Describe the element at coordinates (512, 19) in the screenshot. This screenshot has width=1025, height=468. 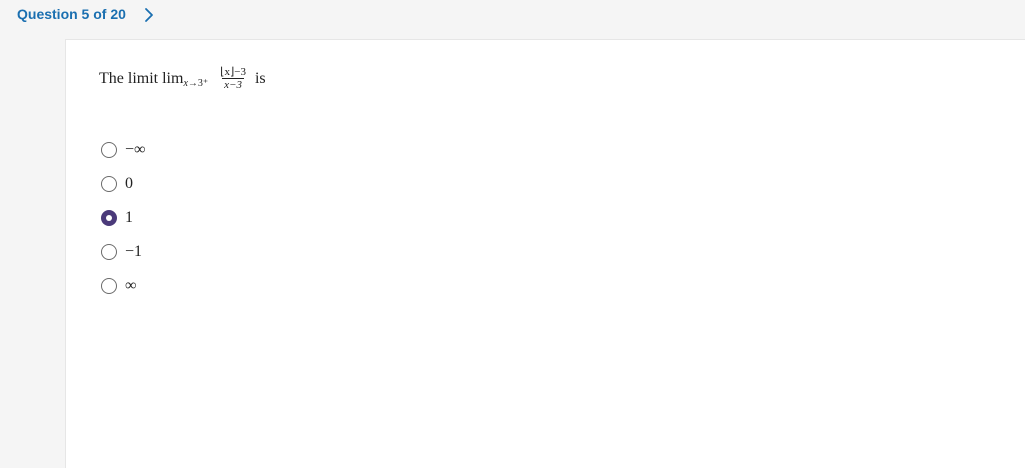
I see `top-bar: Question 5 of 20` at that location.